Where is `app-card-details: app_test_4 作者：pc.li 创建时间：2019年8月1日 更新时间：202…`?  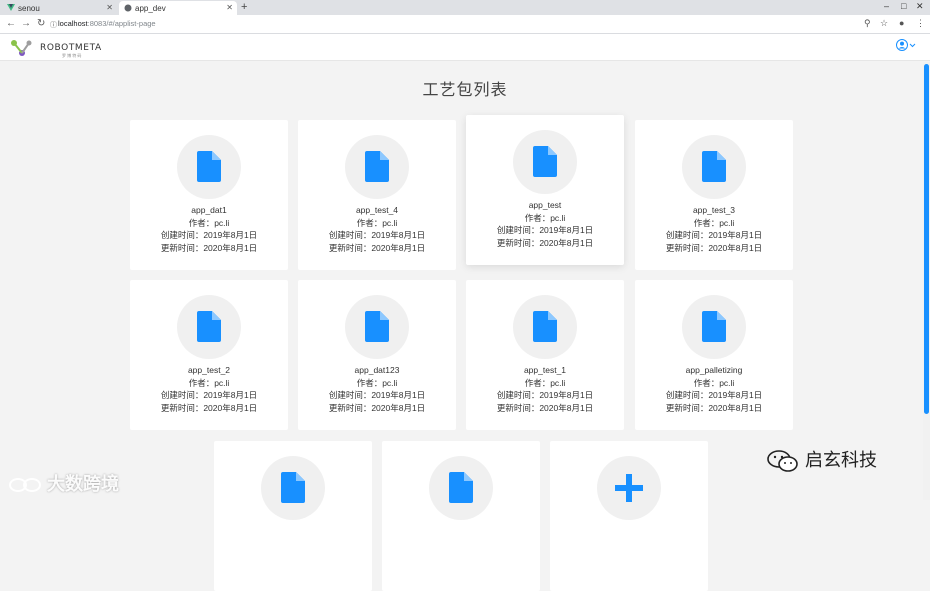 app-card-details: app_test_4 作者：pc.li 创建时间：2019年8月1日 更新时间：202… is located at coordinates (377, 229).